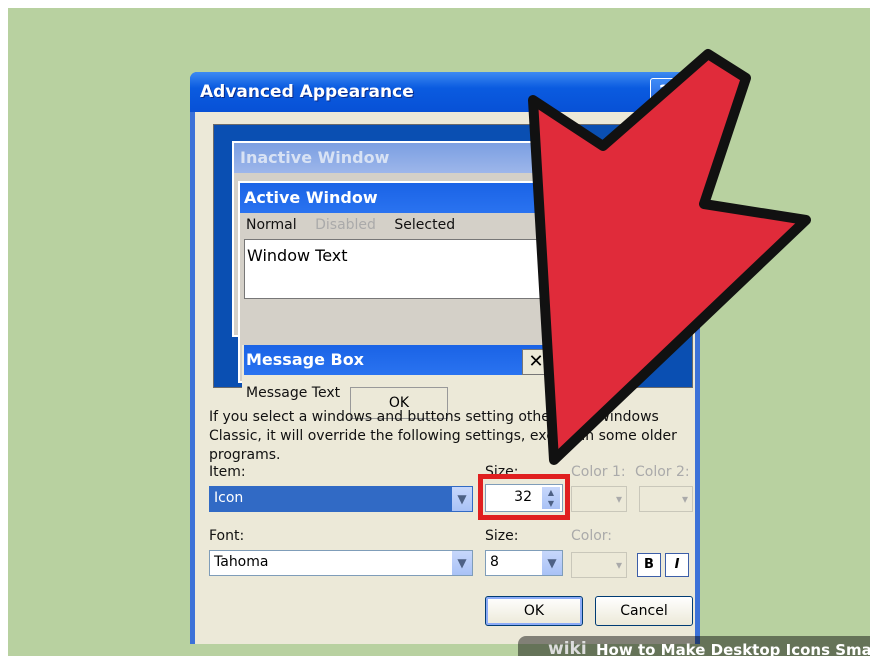  I want to click on wikihow-logo: wiki, so click(567, 647).